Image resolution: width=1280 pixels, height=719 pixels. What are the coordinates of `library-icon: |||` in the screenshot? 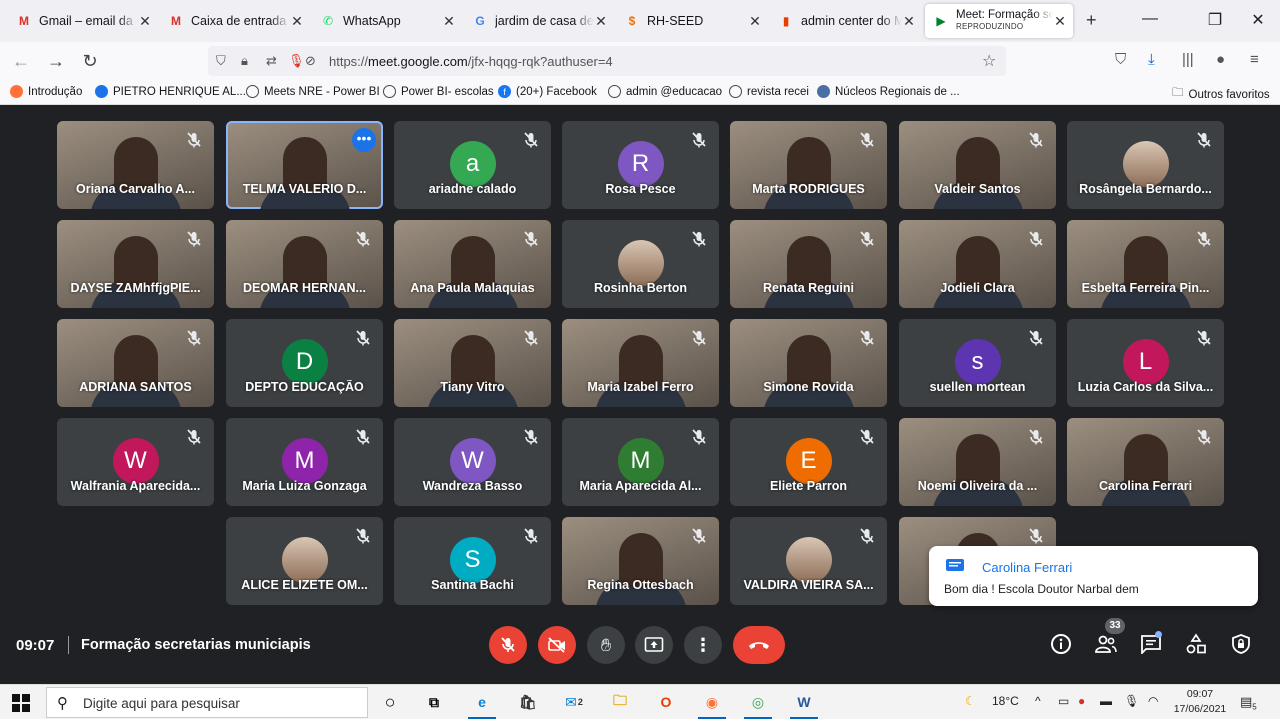 It's located at (1188, 59).